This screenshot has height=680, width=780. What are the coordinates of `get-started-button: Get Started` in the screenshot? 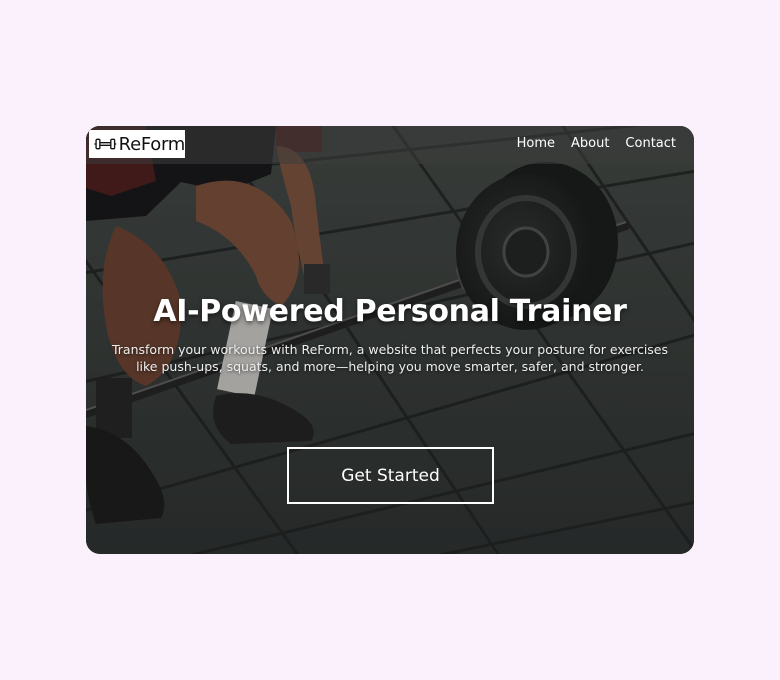 It's located at (390, 475).